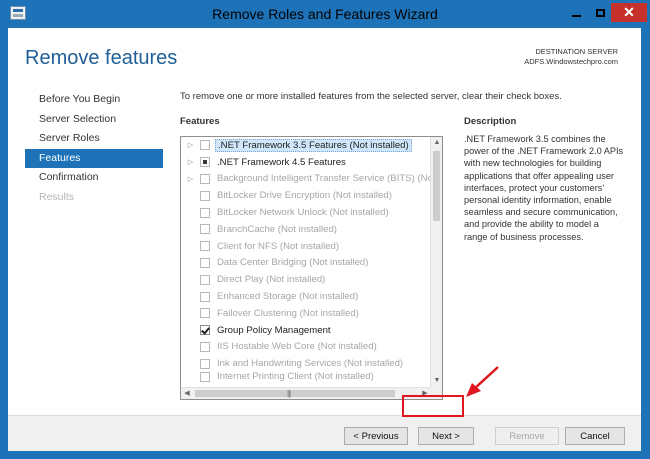 Image resolution: width=650 pixels, height=459 pixels. Describe the element at coordinates (278, 246) in the screenshot. I see `feature-label: Client for NFS (Not installed)` at that location.